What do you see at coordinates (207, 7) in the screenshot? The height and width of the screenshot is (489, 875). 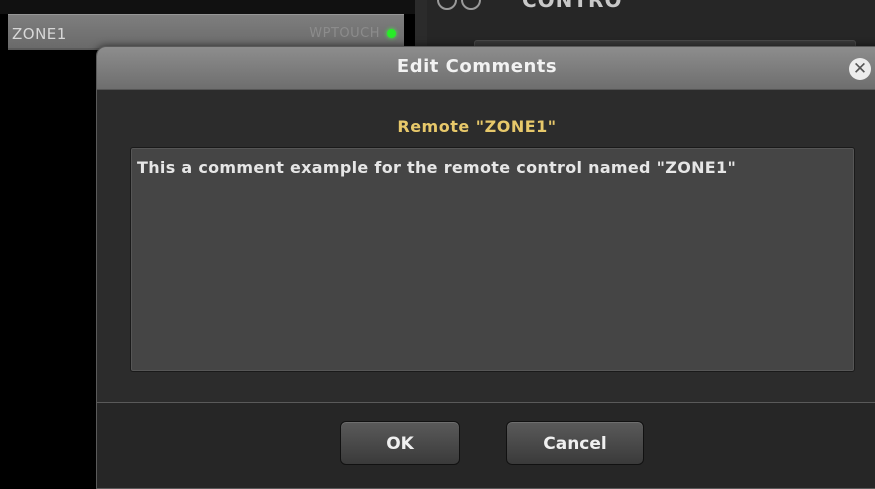 I see `list-top-strip` at bounding box center [207, 7].